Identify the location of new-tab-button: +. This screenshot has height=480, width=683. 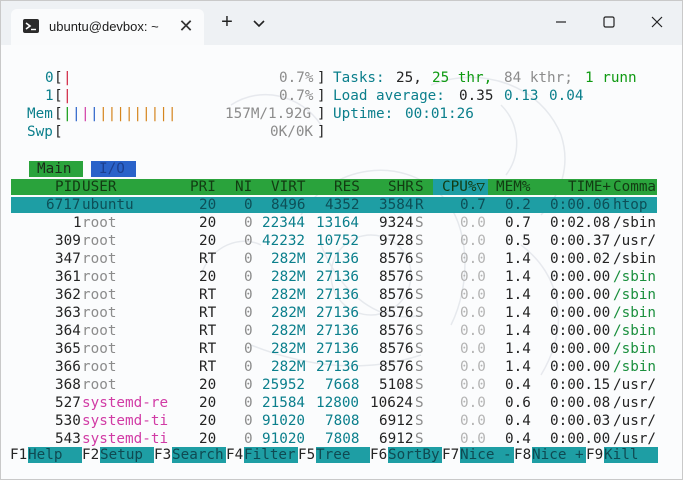
(227, 23).